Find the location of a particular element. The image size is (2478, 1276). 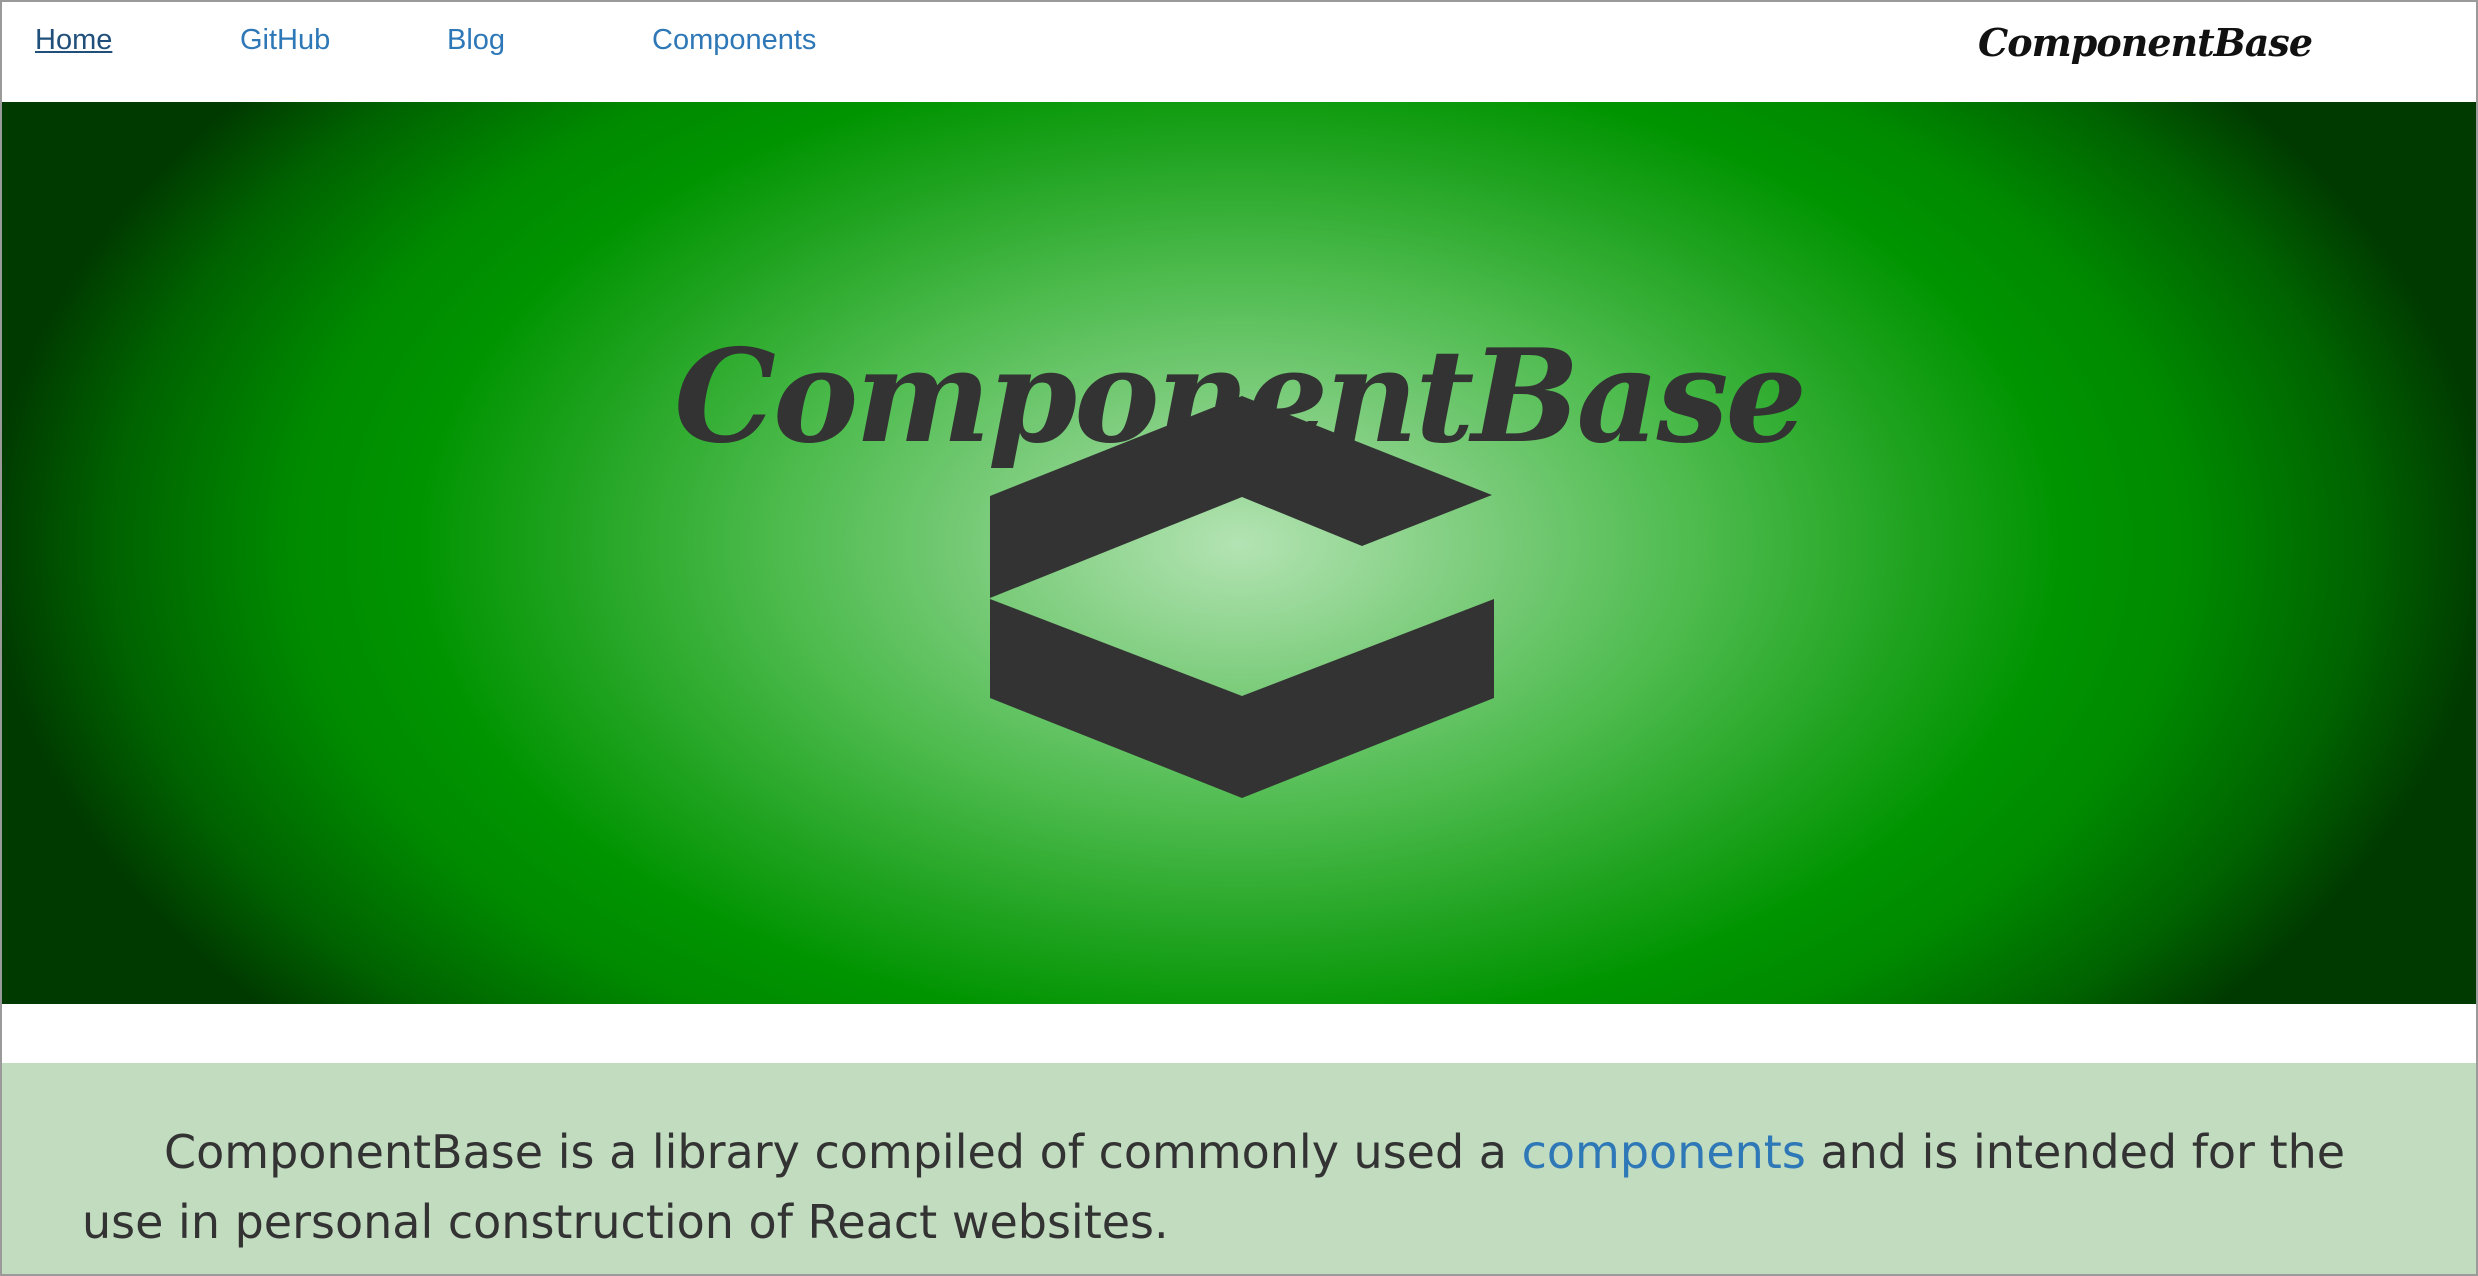

components-link: components is located at coordinates (1664, 1152).